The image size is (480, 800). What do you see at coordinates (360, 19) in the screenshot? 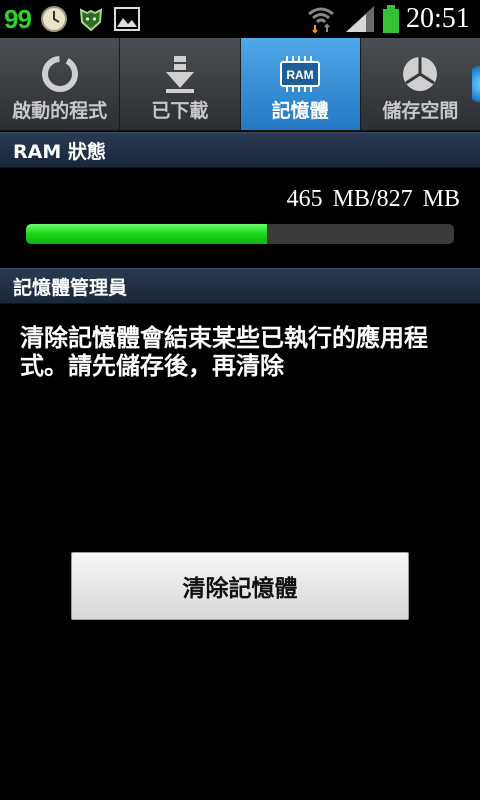
I see `signal-icon` at bounding box center [360, 19].